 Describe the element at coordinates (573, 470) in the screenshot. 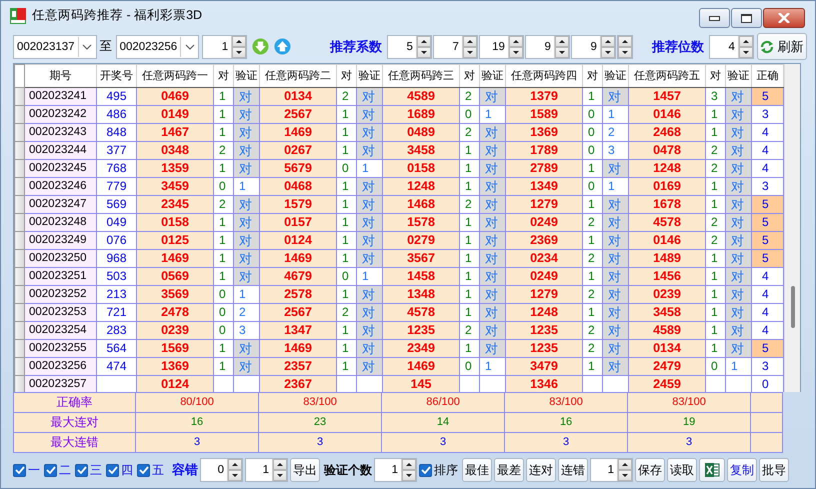

I see `filter-button: 连错` at that location.